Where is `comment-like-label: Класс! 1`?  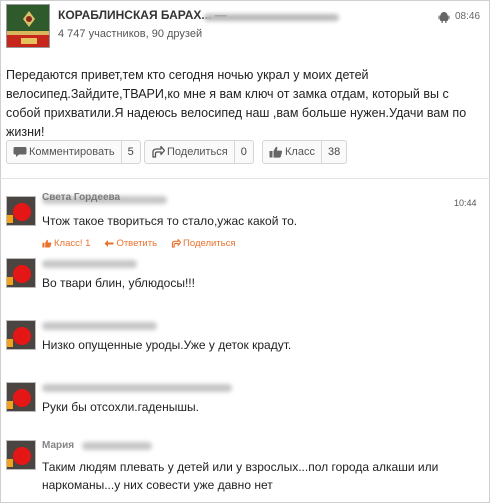
comment-like-label: Класс! 1 is located at coordinates (72, 243).